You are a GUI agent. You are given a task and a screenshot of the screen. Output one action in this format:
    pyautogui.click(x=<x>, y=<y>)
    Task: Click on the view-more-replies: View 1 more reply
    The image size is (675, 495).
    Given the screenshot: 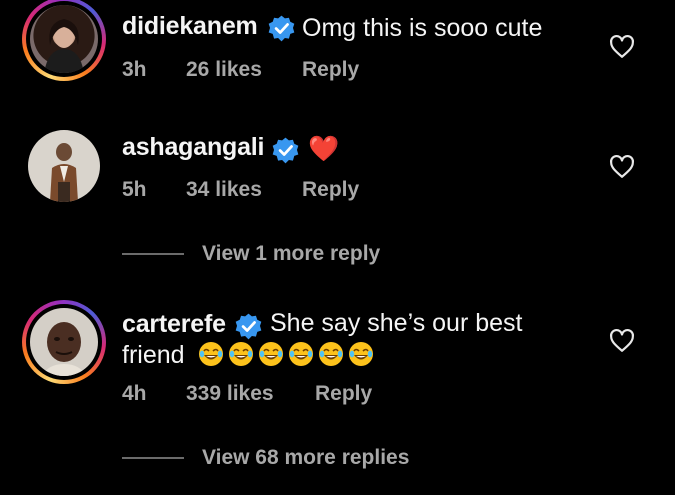 What is the action you would take?
    pyautogui.click(x=251, y=254)
    